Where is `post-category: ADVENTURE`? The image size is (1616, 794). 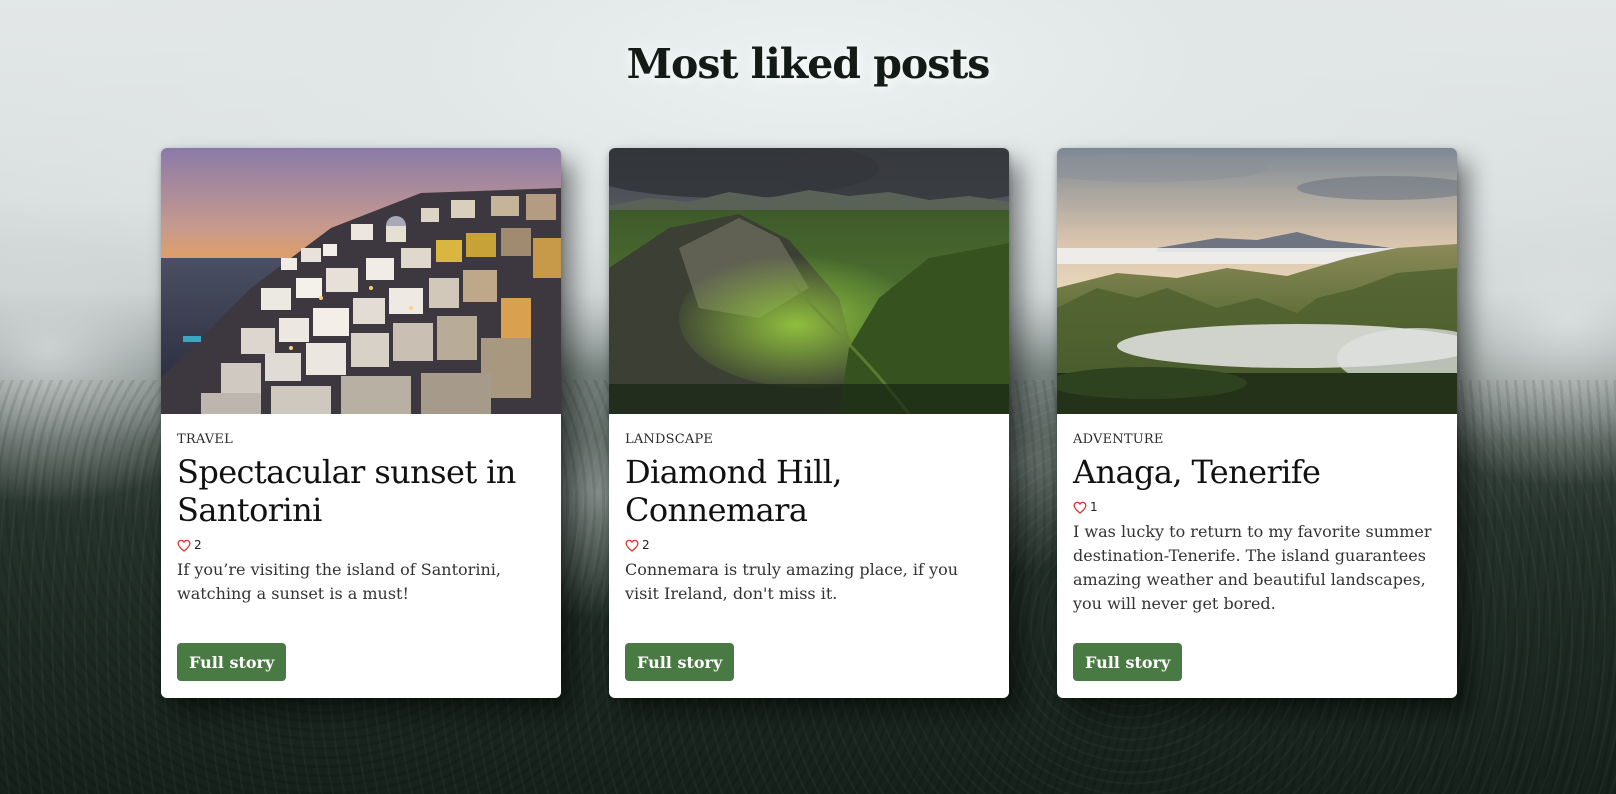 post-category: ADVENTURE is located at coordinates (1118, 439).